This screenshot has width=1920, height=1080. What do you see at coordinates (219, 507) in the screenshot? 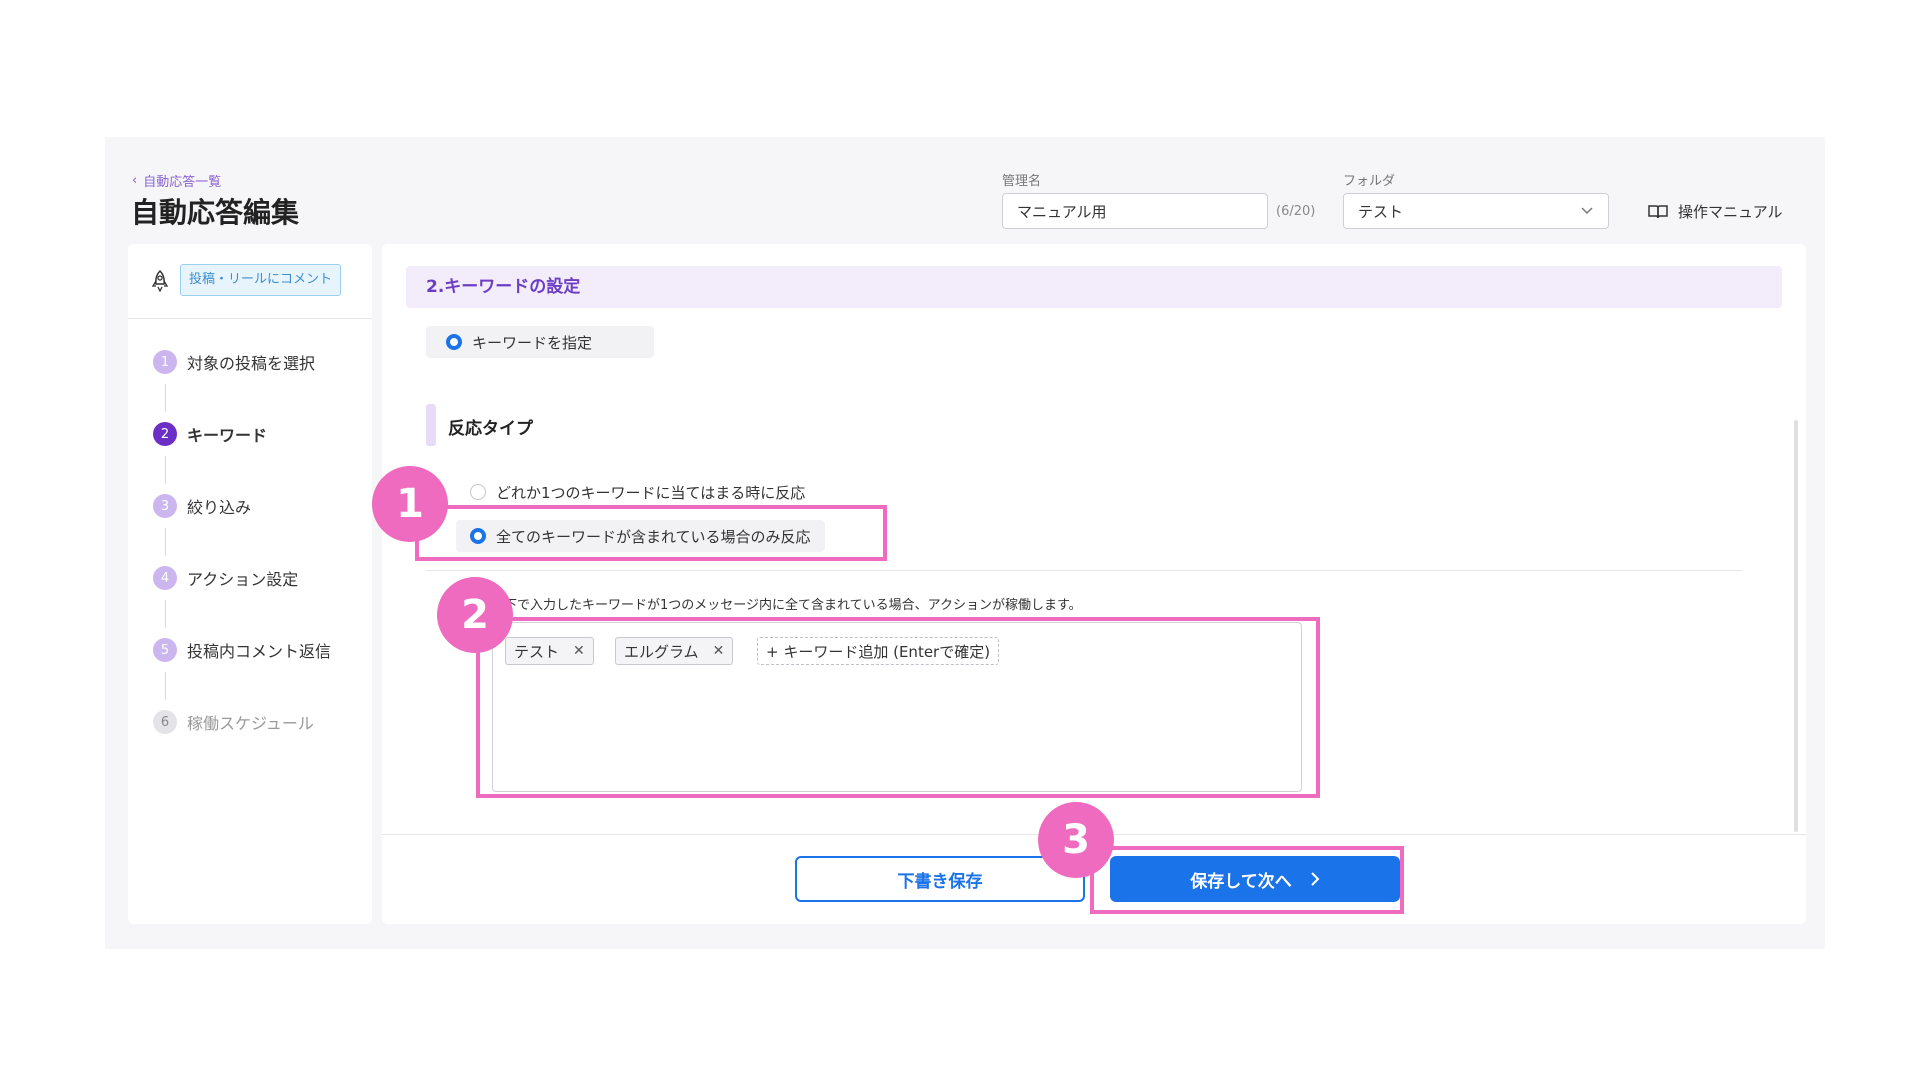
I see `step-label: 絞り込み` at bounding box center [219, 507].